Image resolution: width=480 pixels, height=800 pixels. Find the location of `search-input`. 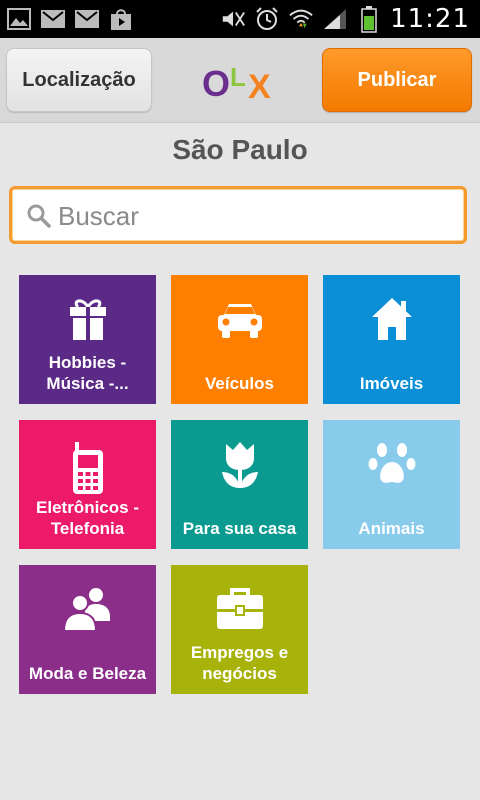

search-input is located at coordinates (258, 216).